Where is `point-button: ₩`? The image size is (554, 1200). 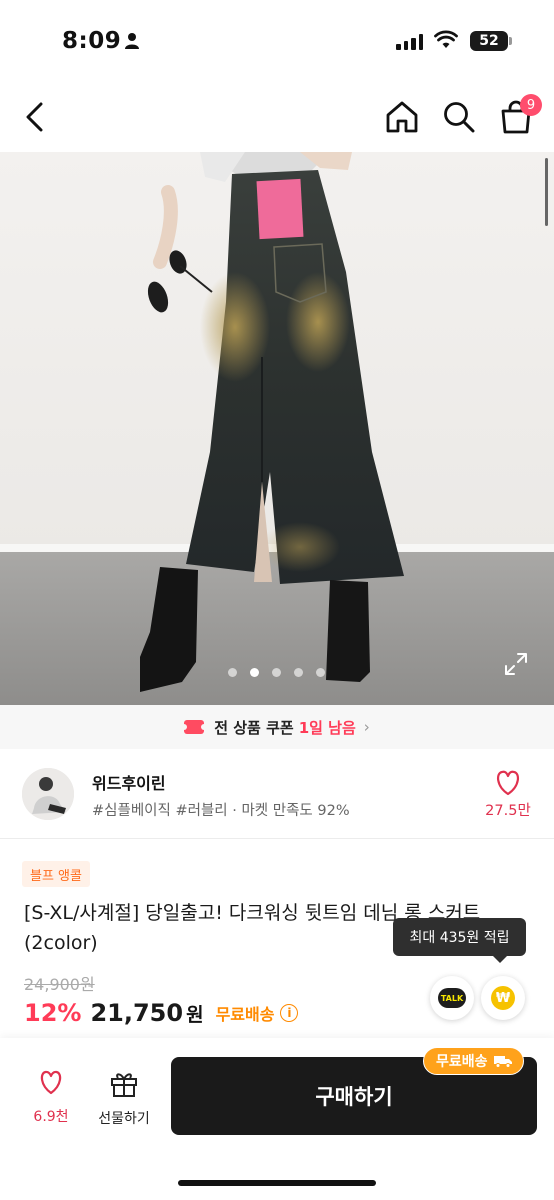 point-button: ₩ is located at coordinates (503, 998).